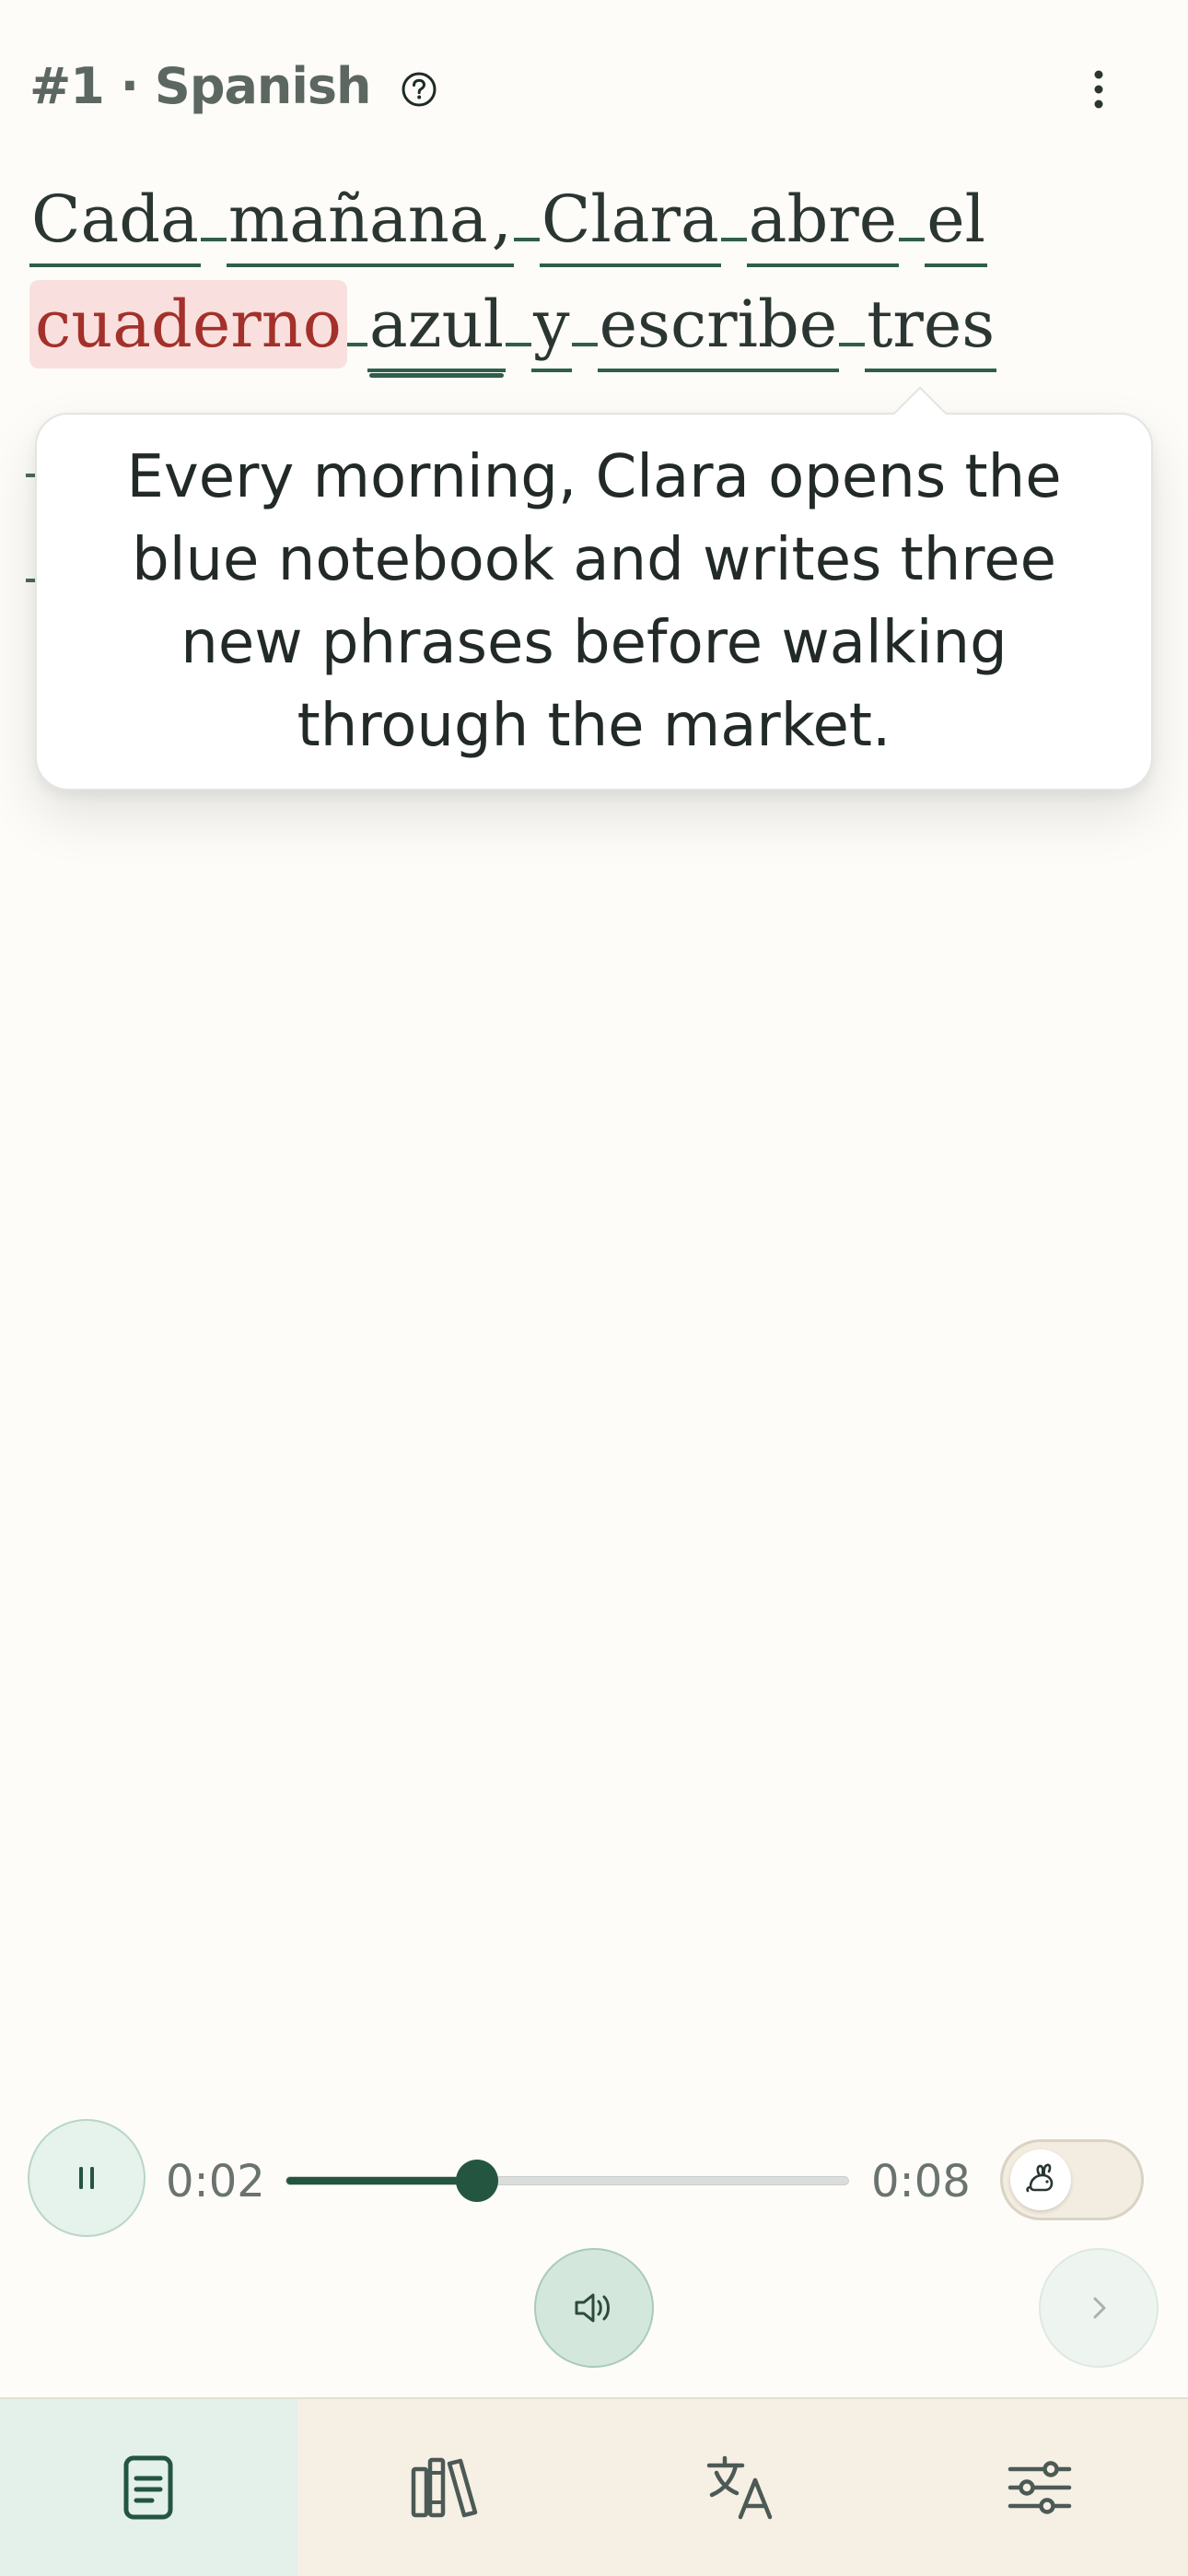 The width and height of the screenshot is (1188, 2576). What do you see at coordinates (567, 2181) in the screenshot?
I see `progress-slider` at bounding box center [567, 2181].